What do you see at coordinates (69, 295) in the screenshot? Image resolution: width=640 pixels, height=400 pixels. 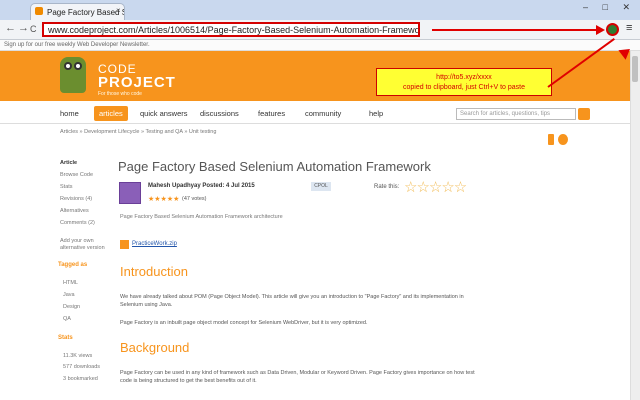 I see `tag-item: Java` at bounding box center [69, 295].